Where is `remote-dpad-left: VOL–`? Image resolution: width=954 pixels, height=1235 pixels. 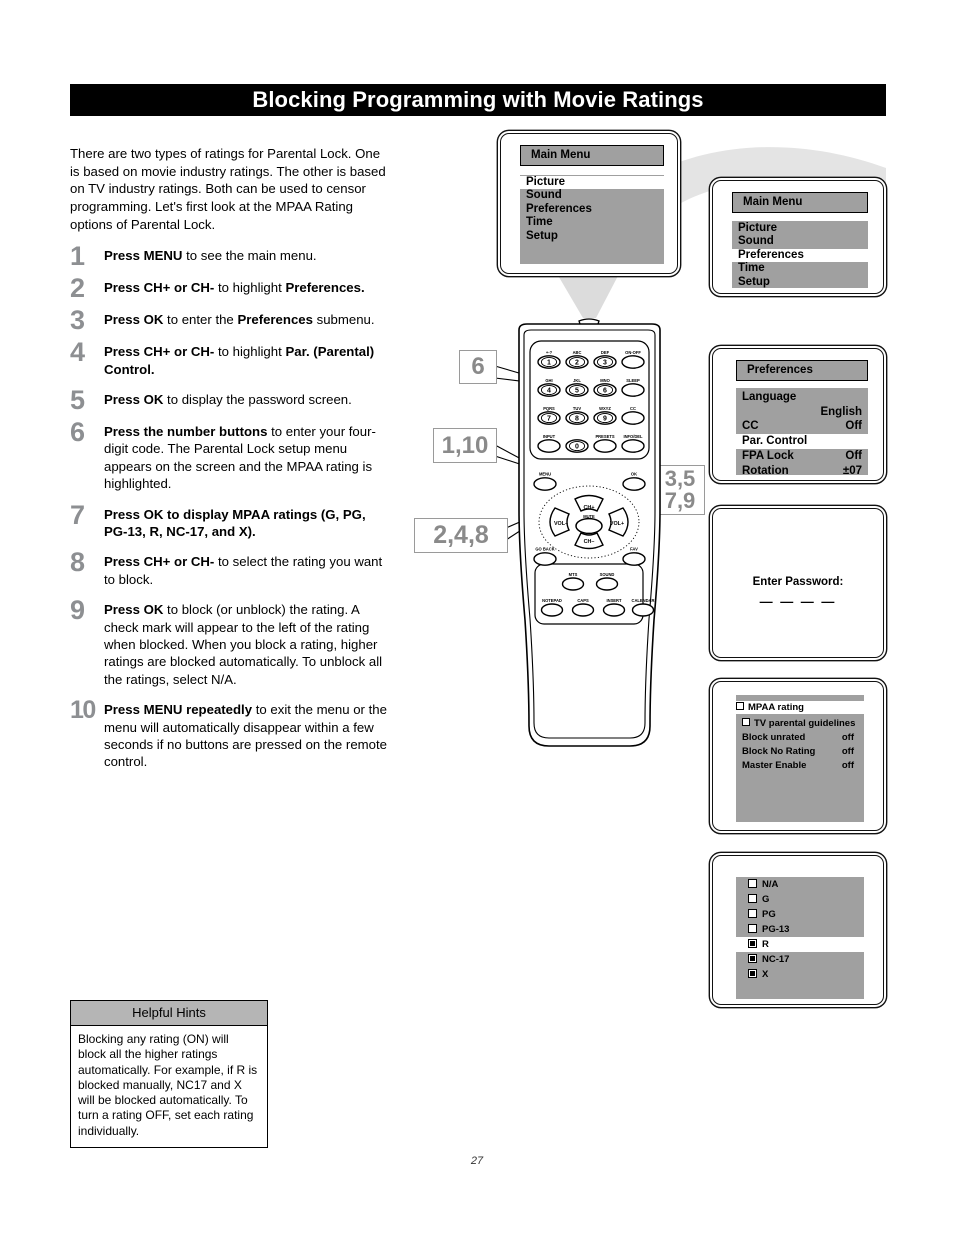
remote-dpad-left: VOL– is located at coordinates (559, 522).